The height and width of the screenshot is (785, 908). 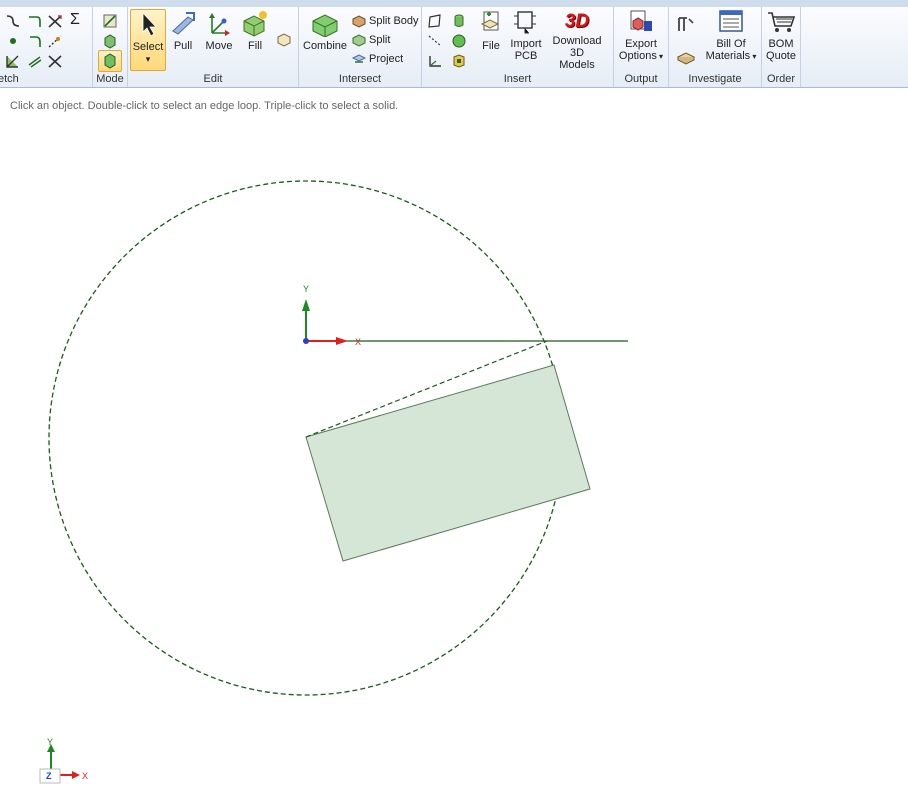 What do you see at coordinates (110, 41) in the screenshot?
I see `section-mode-icon` at bounding box center [110, 41].